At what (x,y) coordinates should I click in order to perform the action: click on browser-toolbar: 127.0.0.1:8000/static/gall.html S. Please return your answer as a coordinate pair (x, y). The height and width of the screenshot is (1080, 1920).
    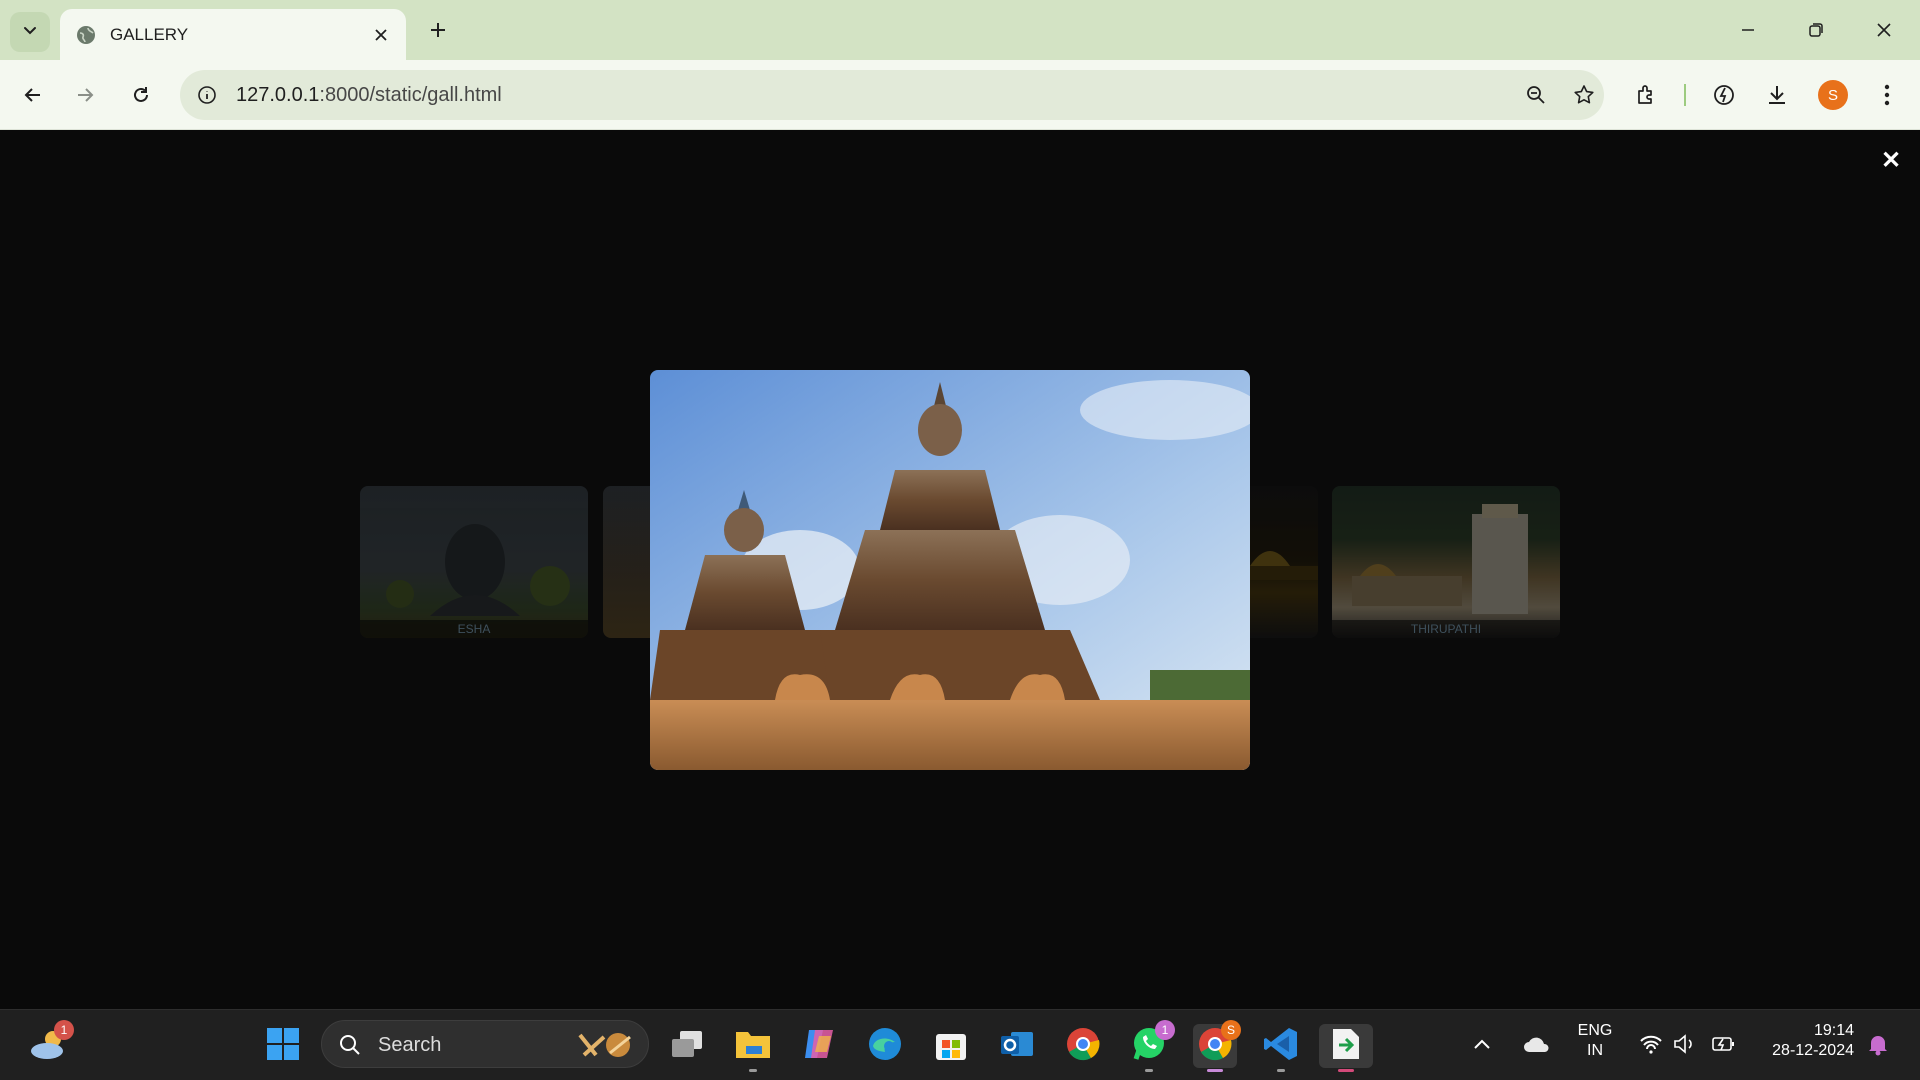
    Looking at the image, I should click on (960, 95).